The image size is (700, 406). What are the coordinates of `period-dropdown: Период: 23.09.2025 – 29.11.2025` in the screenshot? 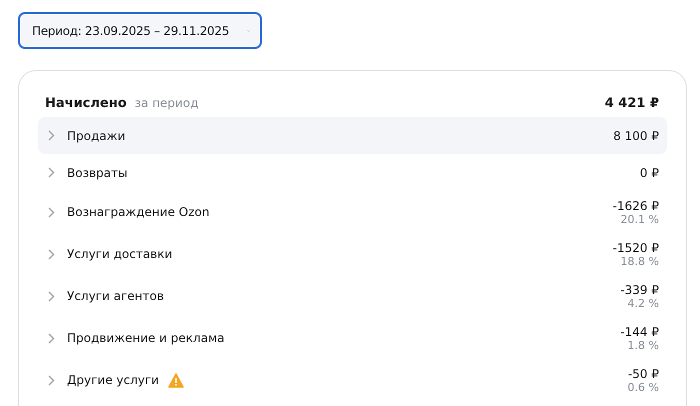 It's located at (140, 30).